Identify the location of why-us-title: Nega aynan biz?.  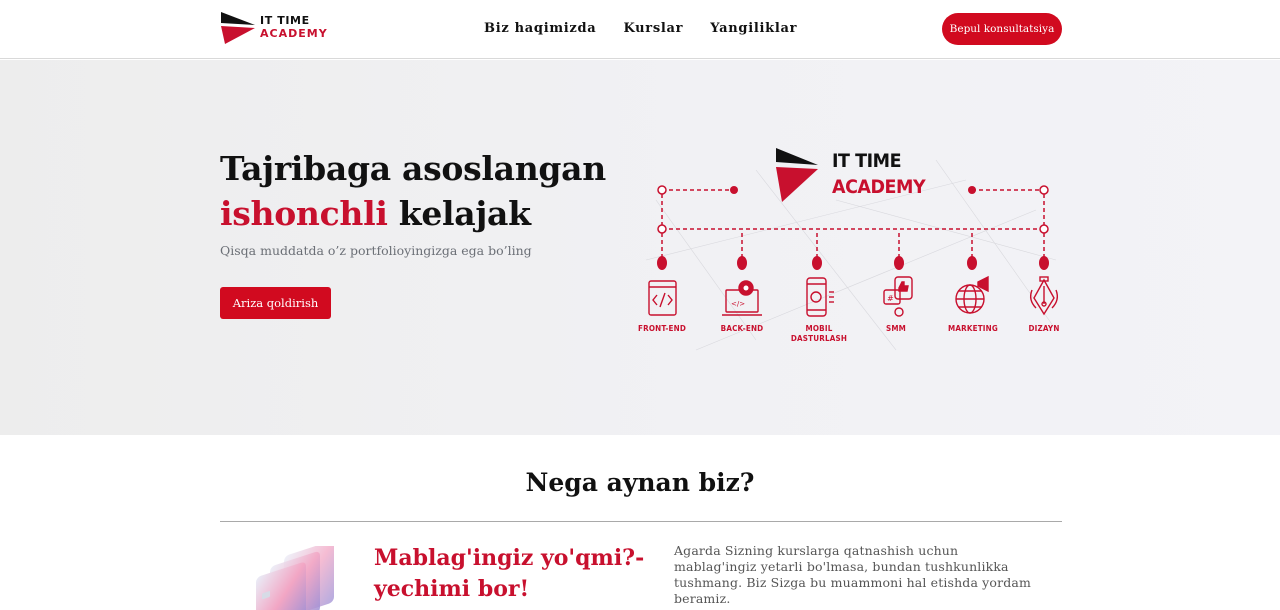
(640, 482).